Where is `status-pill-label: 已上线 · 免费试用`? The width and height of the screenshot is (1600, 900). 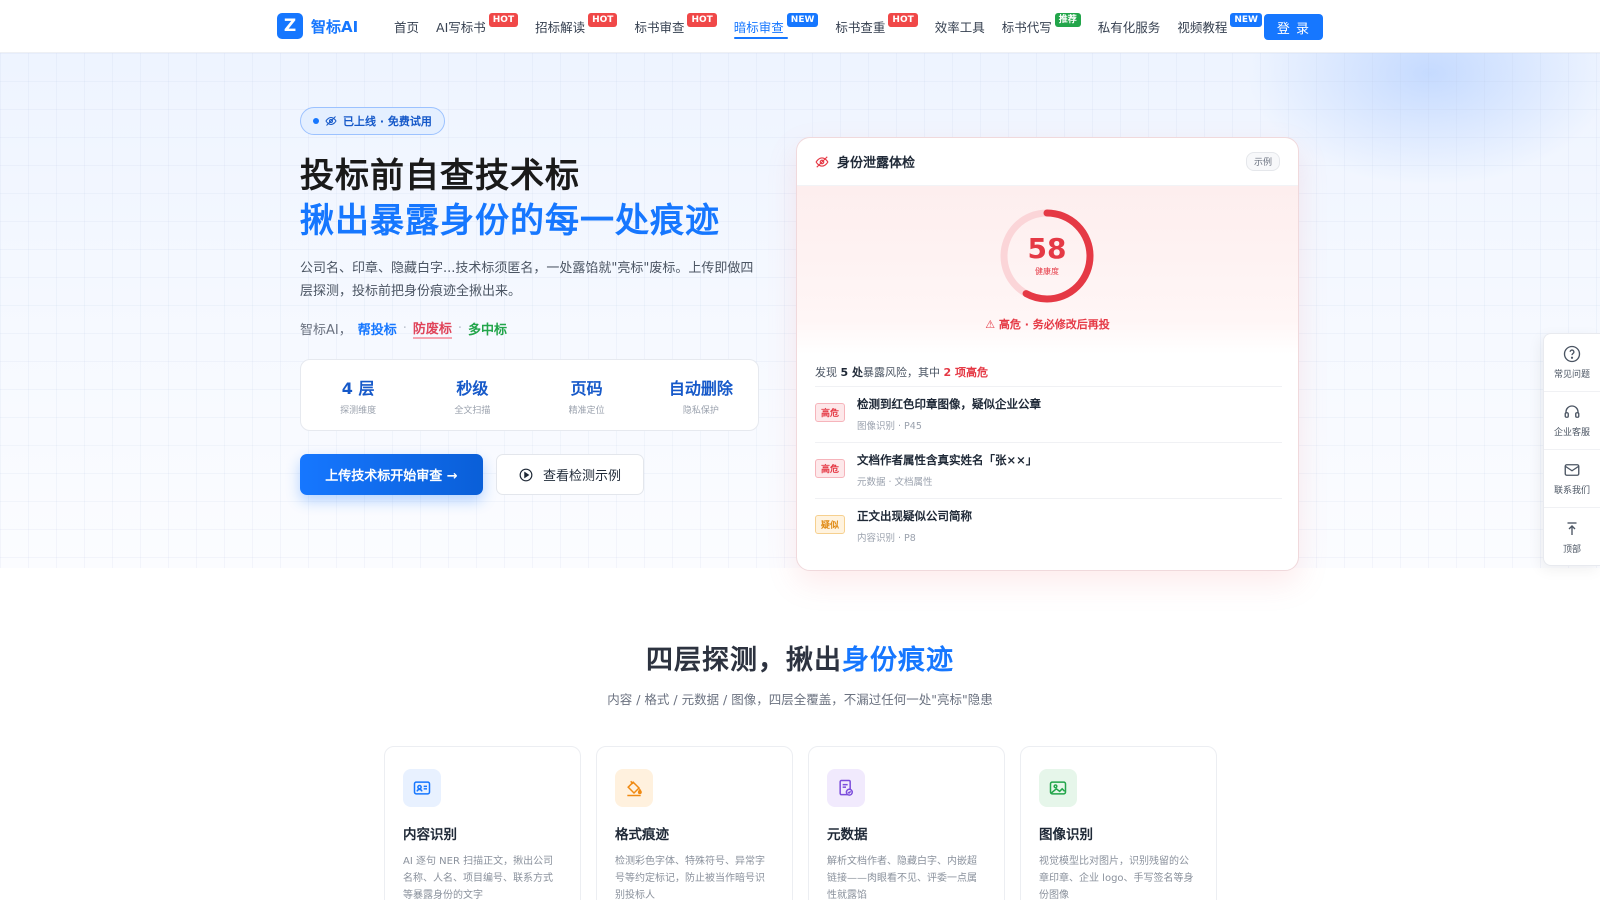 status-pill-label: 已上线 · 免费试用 is located at coordinates (387, 121).